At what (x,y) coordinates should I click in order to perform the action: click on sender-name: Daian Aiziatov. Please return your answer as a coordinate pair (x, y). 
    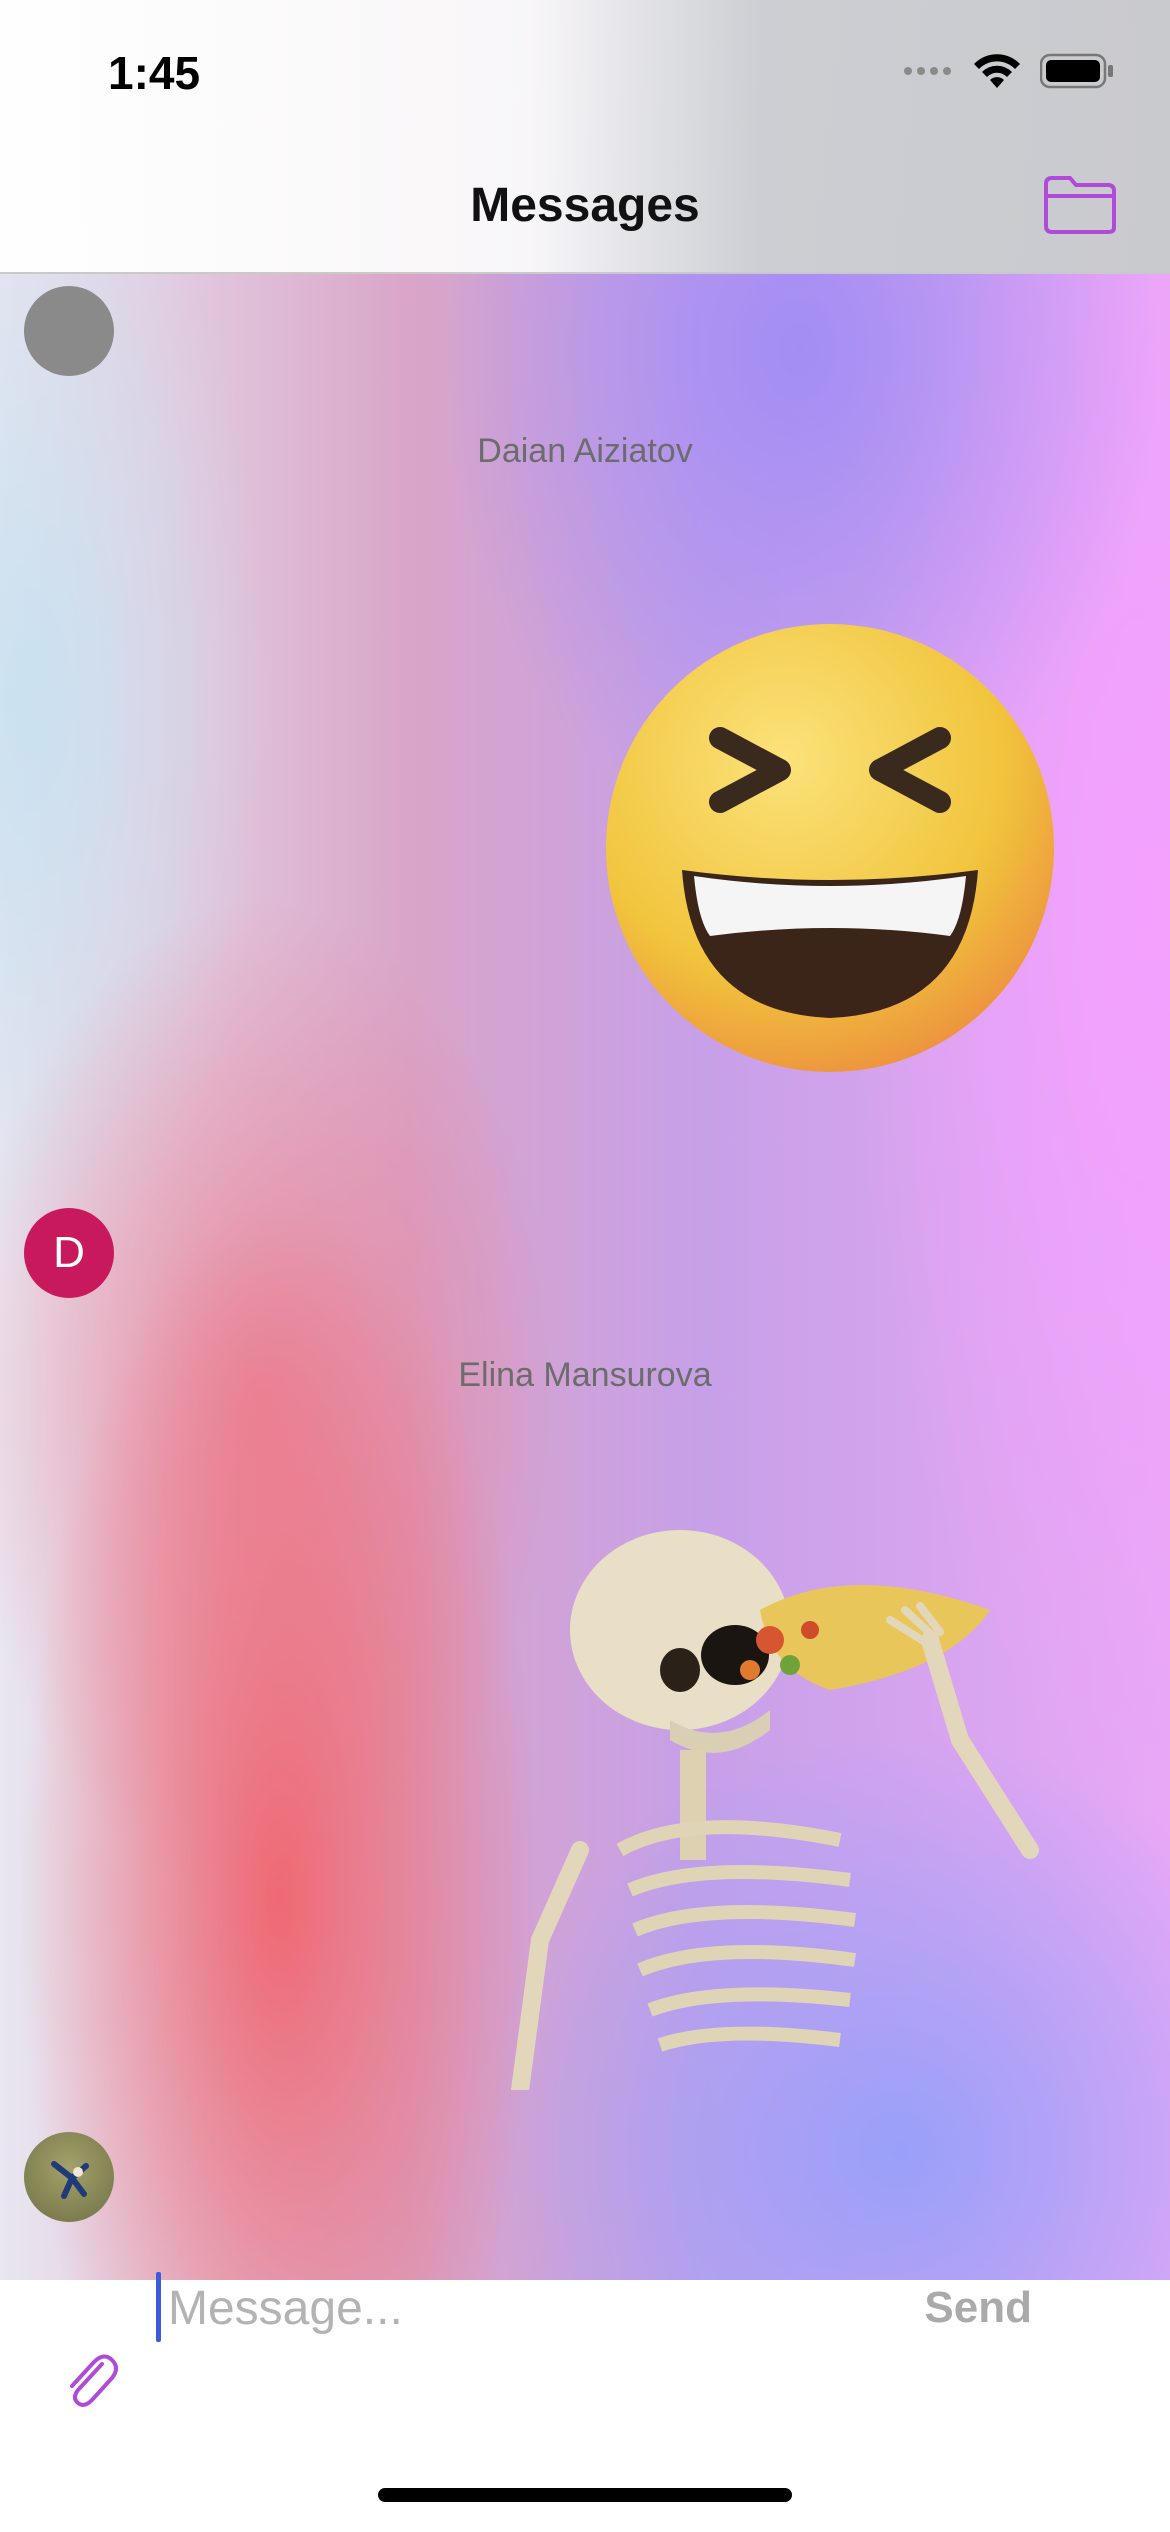
    Looking at the image, I should click on (585, 451).